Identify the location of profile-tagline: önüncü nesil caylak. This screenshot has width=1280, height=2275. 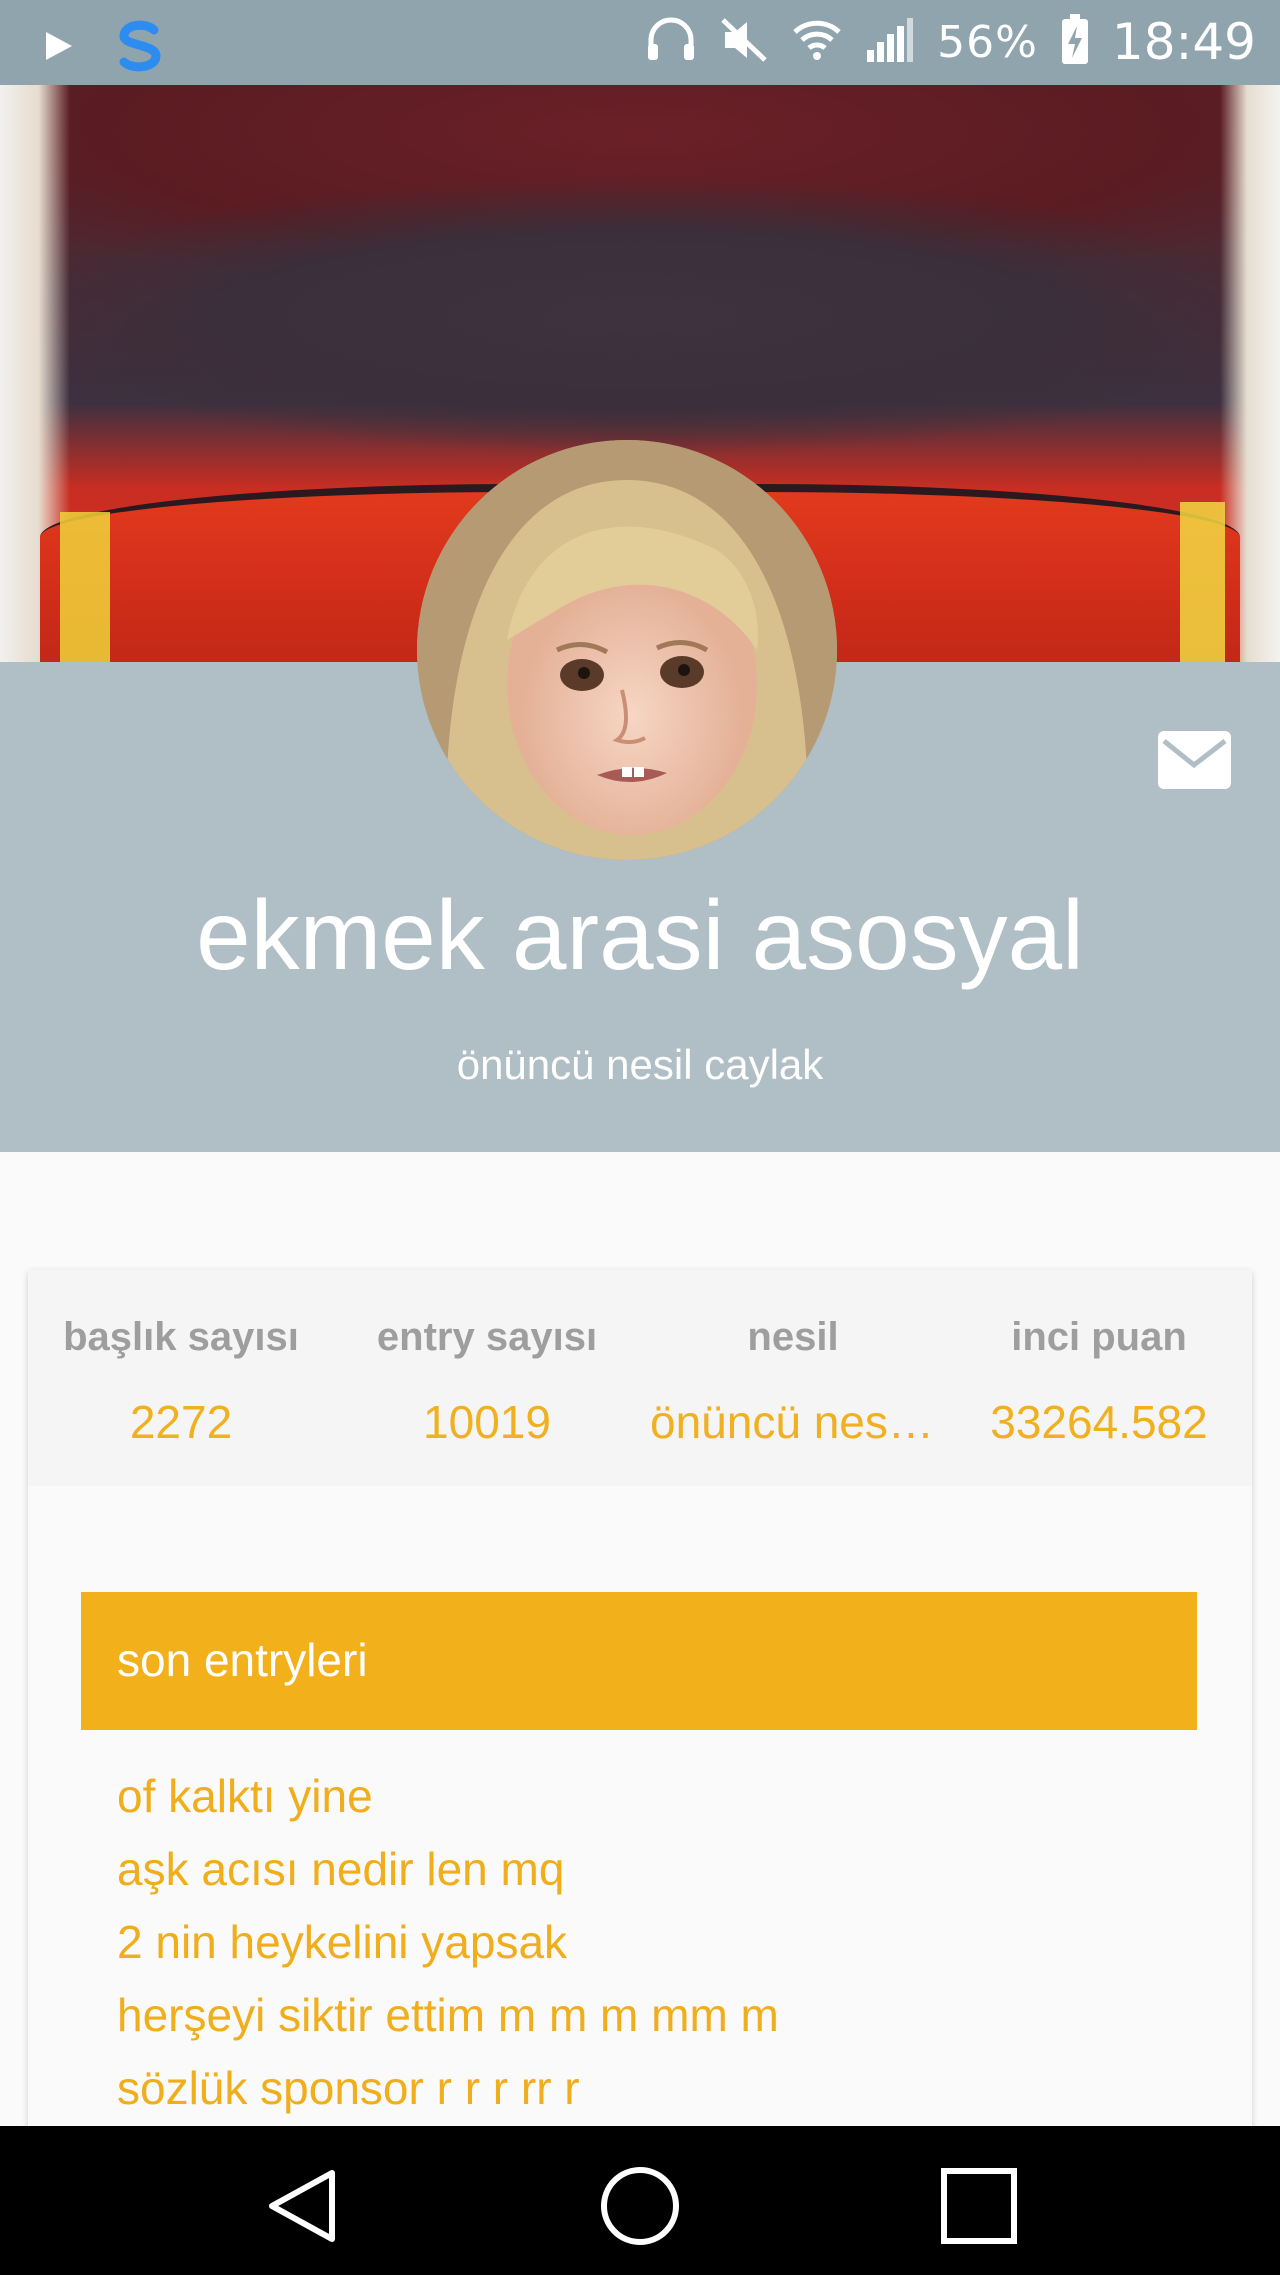
(640, 1064).